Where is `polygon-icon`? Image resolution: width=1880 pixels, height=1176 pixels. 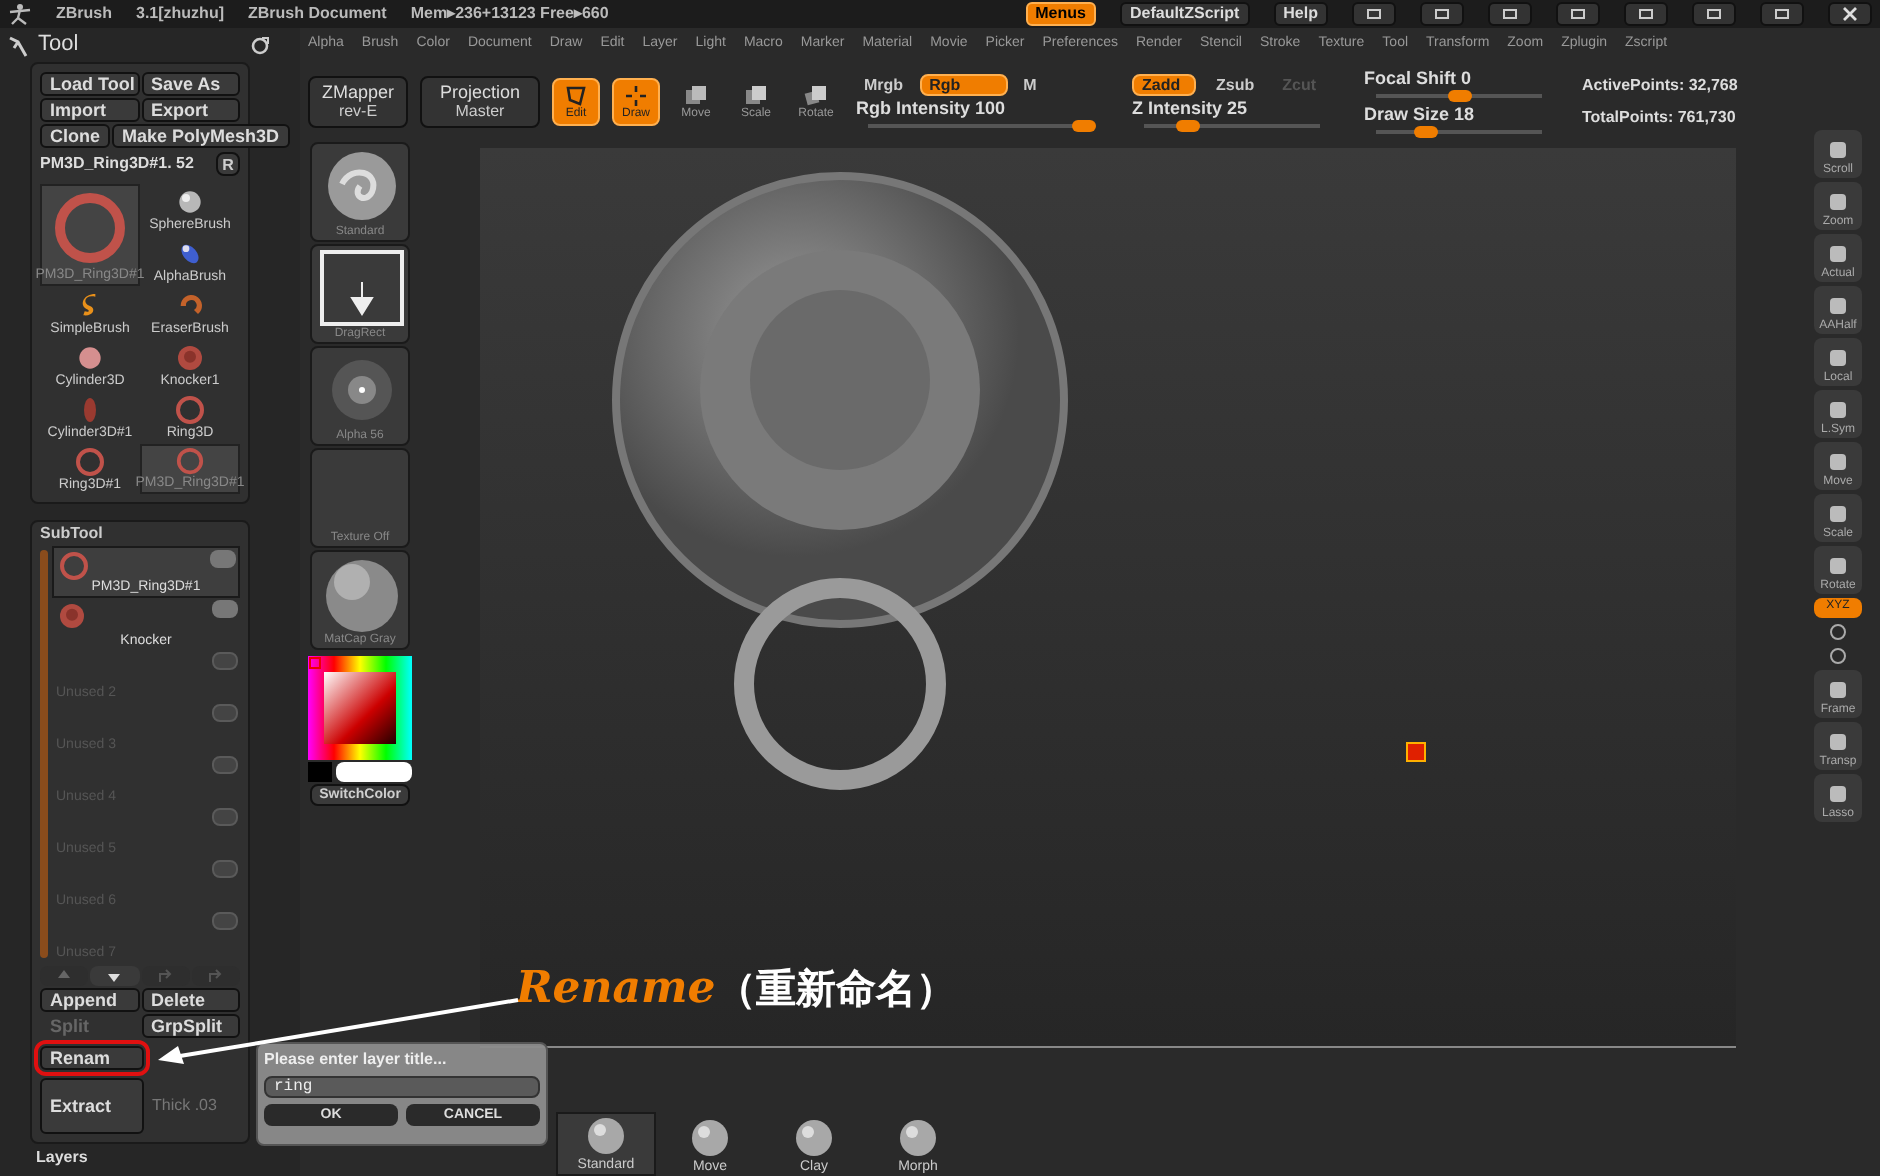
polygon-icon is located at coordinates (576, 95).